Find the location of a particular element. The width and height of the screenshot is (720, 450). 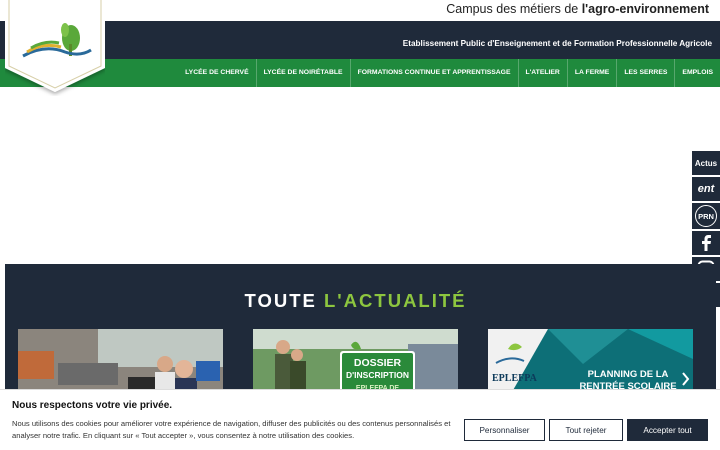

facebook-icon is located at coordinates (706, 243).